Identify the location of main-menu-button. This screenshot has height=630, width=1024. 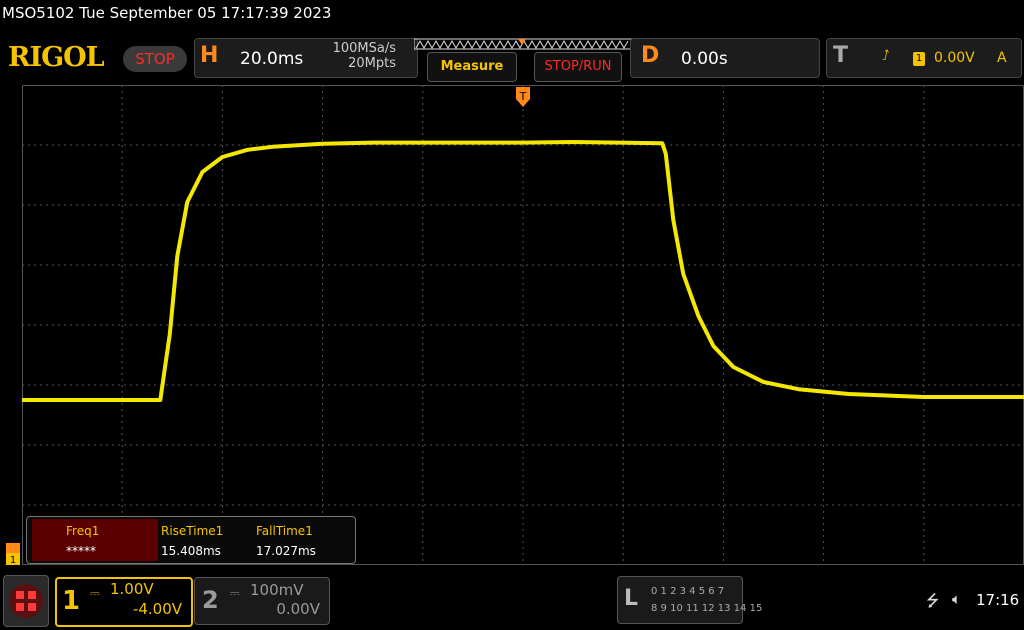
(26, 601).